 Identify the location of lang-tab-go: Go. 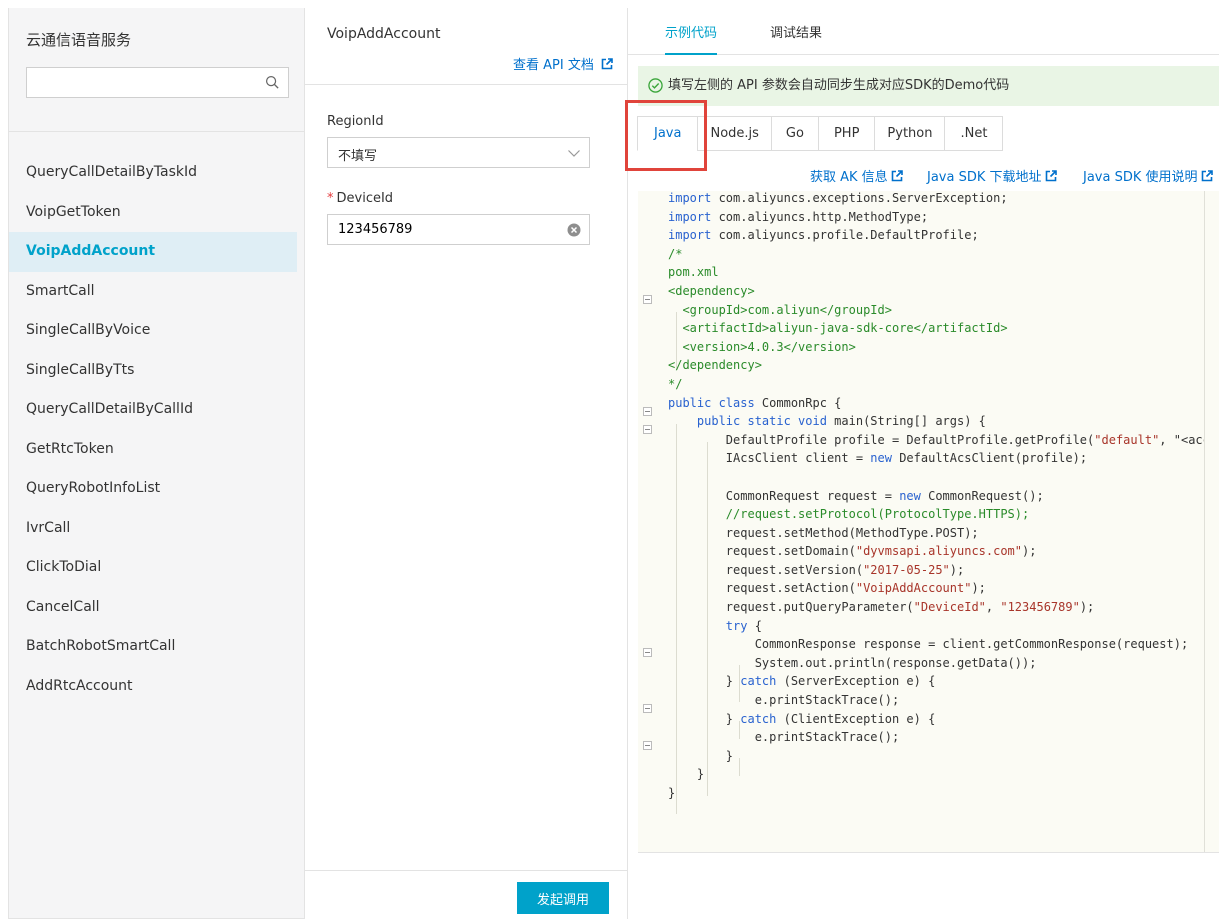
(794, 133).